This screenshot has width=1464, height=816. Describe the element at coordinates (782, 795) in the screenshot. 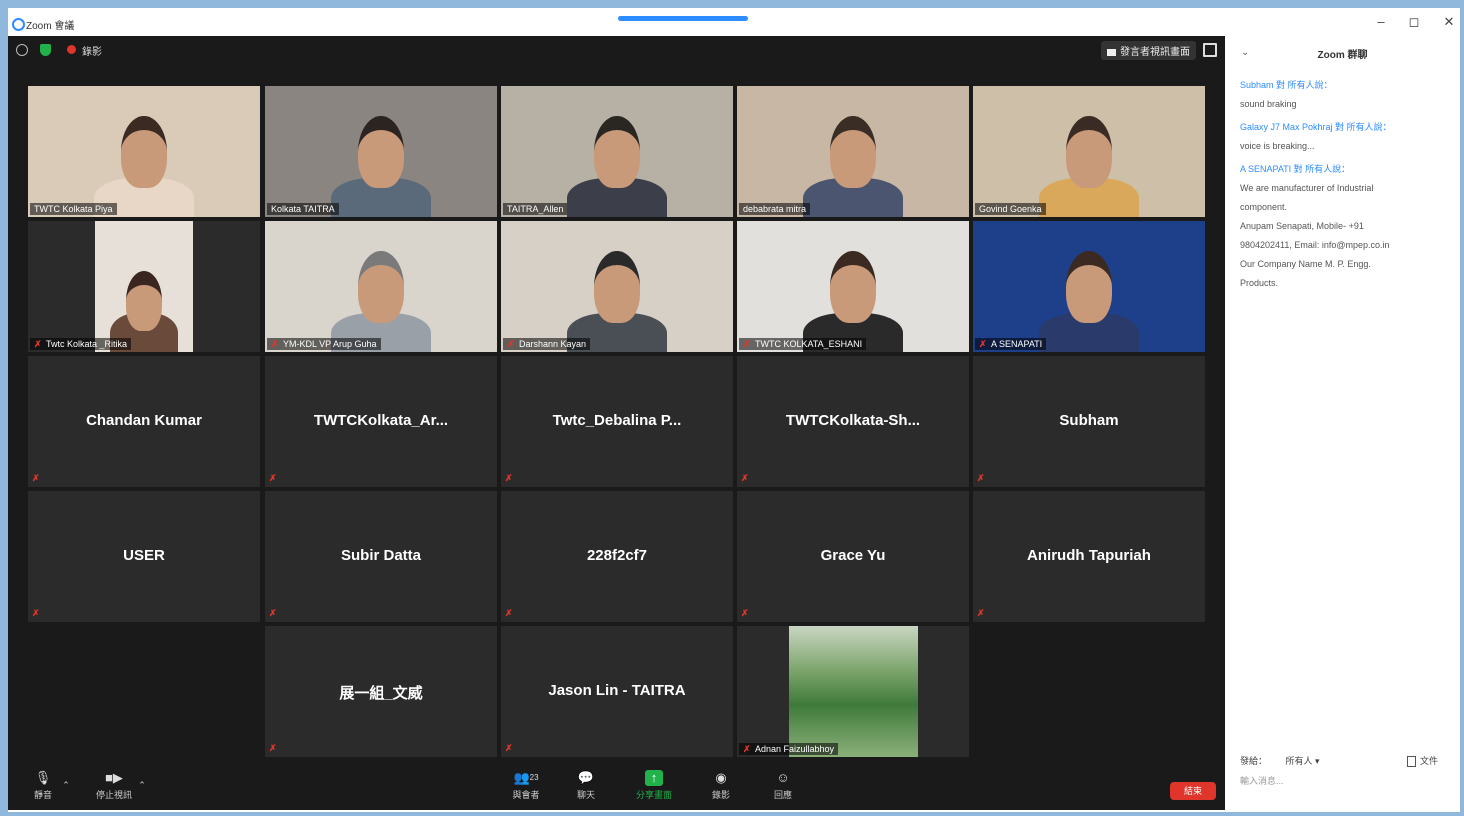

I see `reactions-label: 回應` at that location.